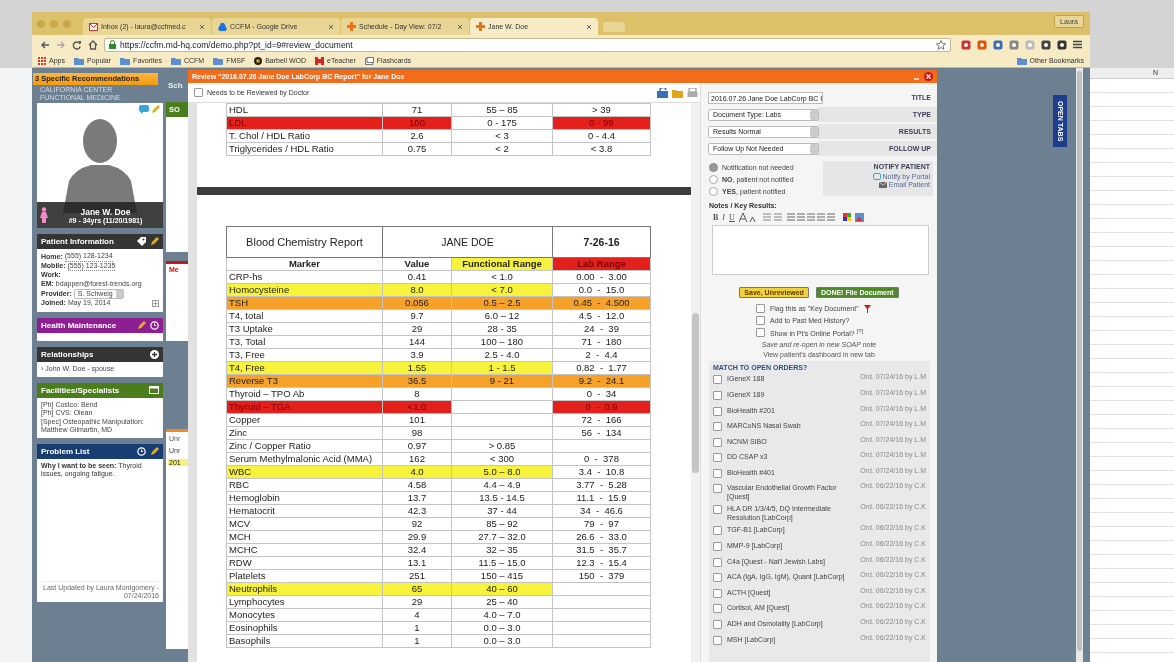 This screenshot has height=662, width=1174. I want to click on report-title: Blood Chemistry Report, so click(304, 242).